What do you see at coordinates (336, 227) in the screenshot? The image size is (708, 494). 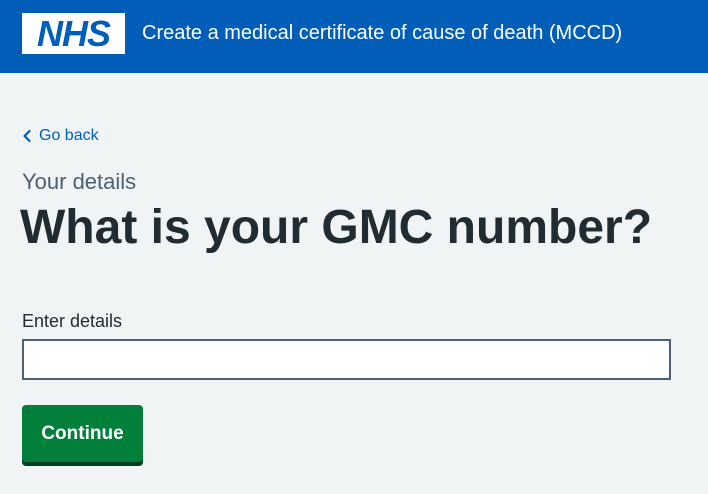 I see `page-title: What is your GMC number?` at bounding box center [336, 227].